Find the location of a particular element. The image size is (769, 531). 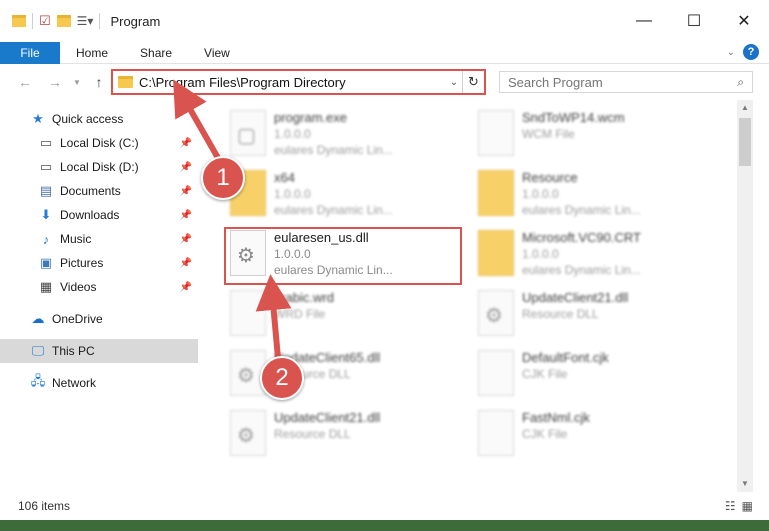

back-arrow-icon: ← is located at coordinates (25, 82).